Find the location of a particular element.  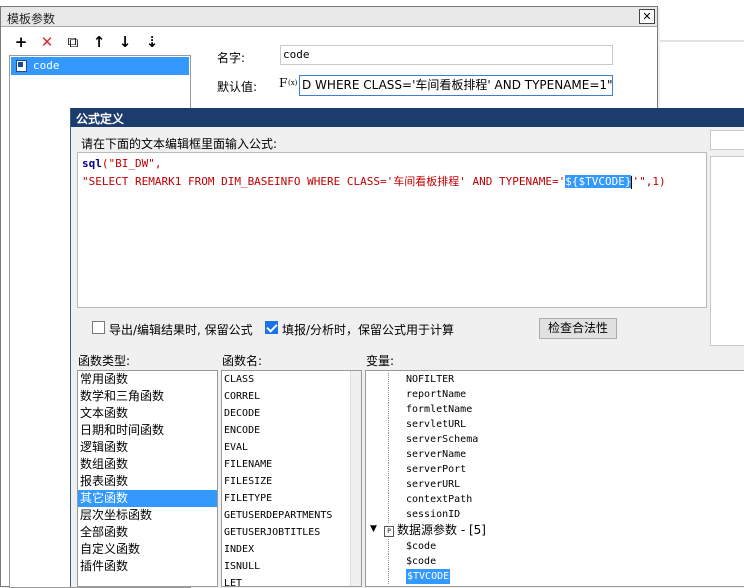

params-toolbar: + ✕ ⧉ ↑ ↓ ⇣ is located at coordinates (101, 42).